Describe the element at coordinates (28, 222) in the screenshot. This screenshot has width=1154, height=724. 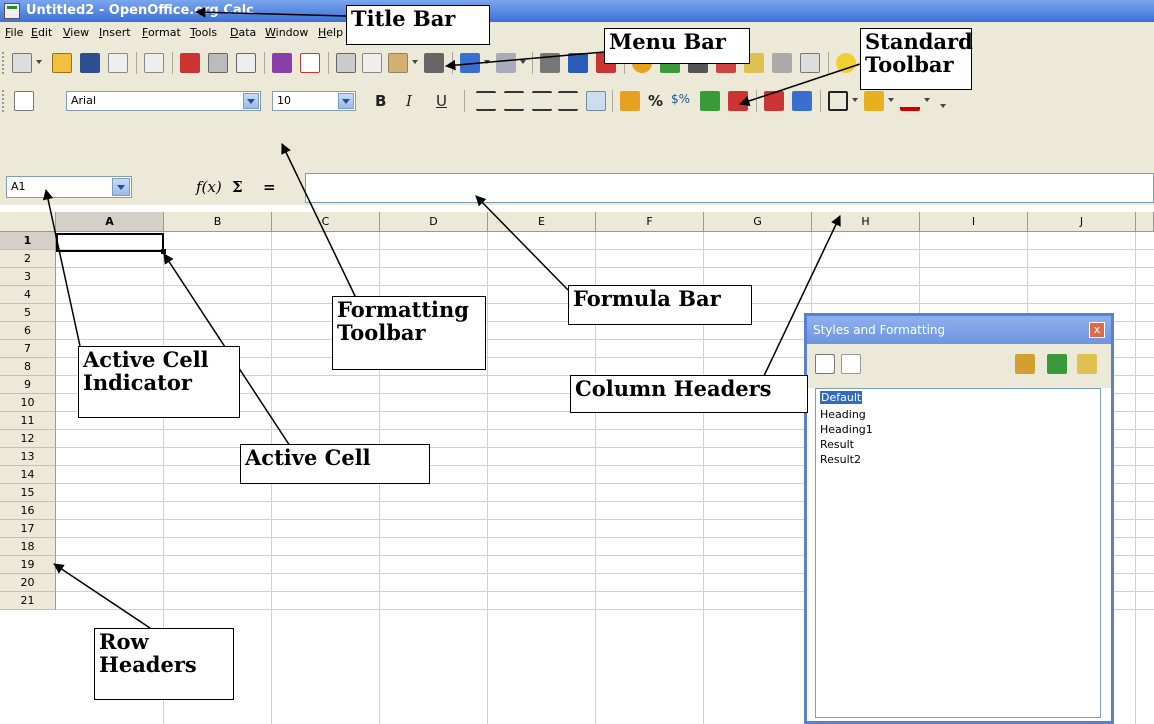
I see `select-all-corner` at that location.